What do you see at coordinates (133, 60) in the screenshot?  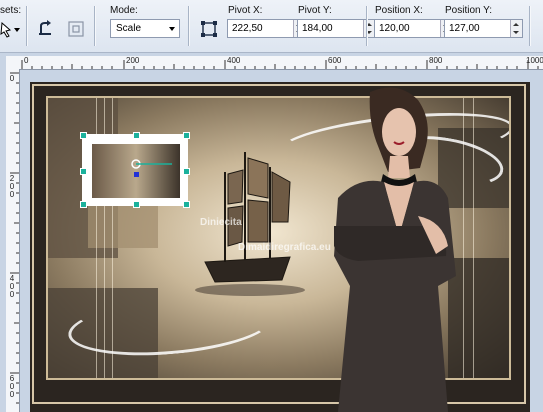 I see `ruler-label: 200` at bounding box center [133, 60].